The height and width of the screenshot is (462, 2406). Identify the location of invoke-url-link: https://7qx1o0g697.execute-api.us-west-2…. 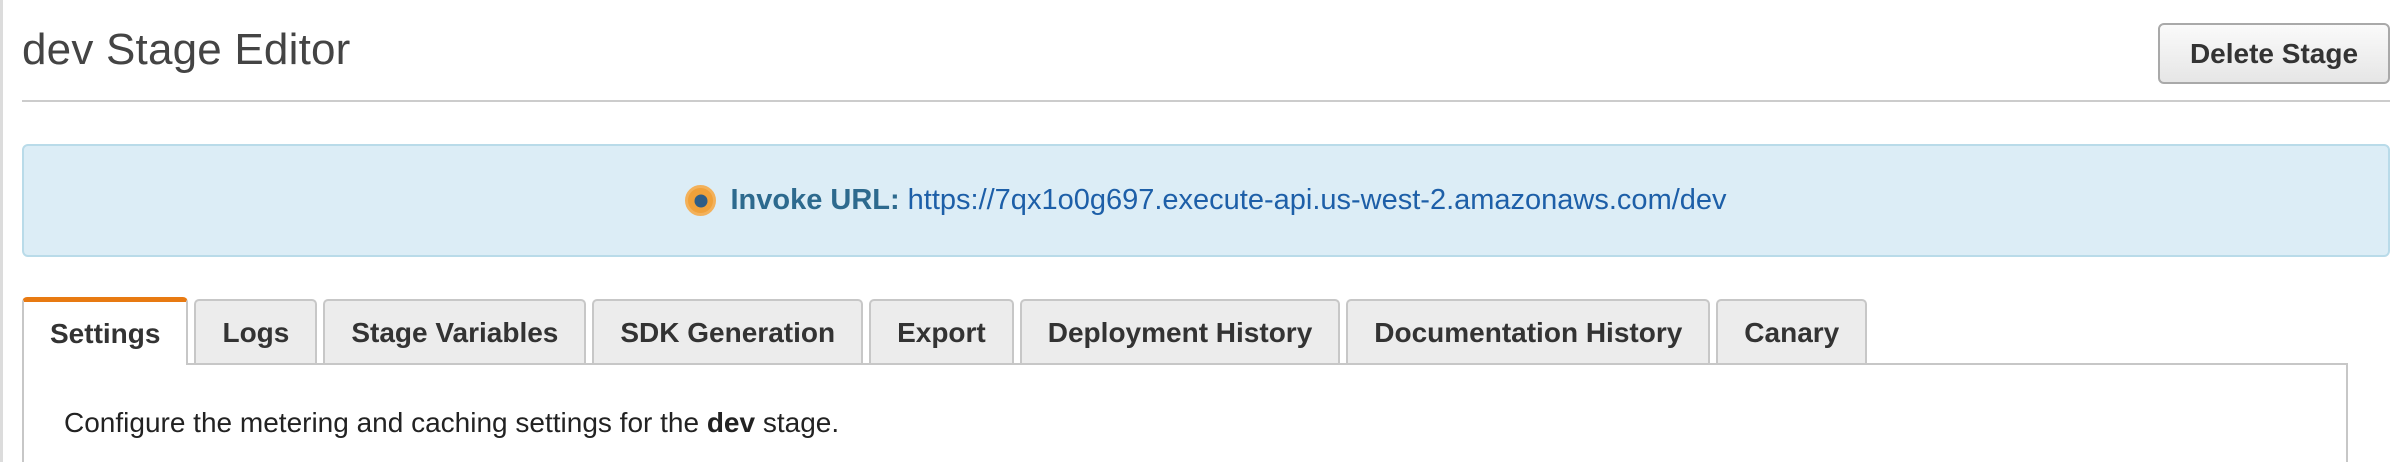
(1317, 200).